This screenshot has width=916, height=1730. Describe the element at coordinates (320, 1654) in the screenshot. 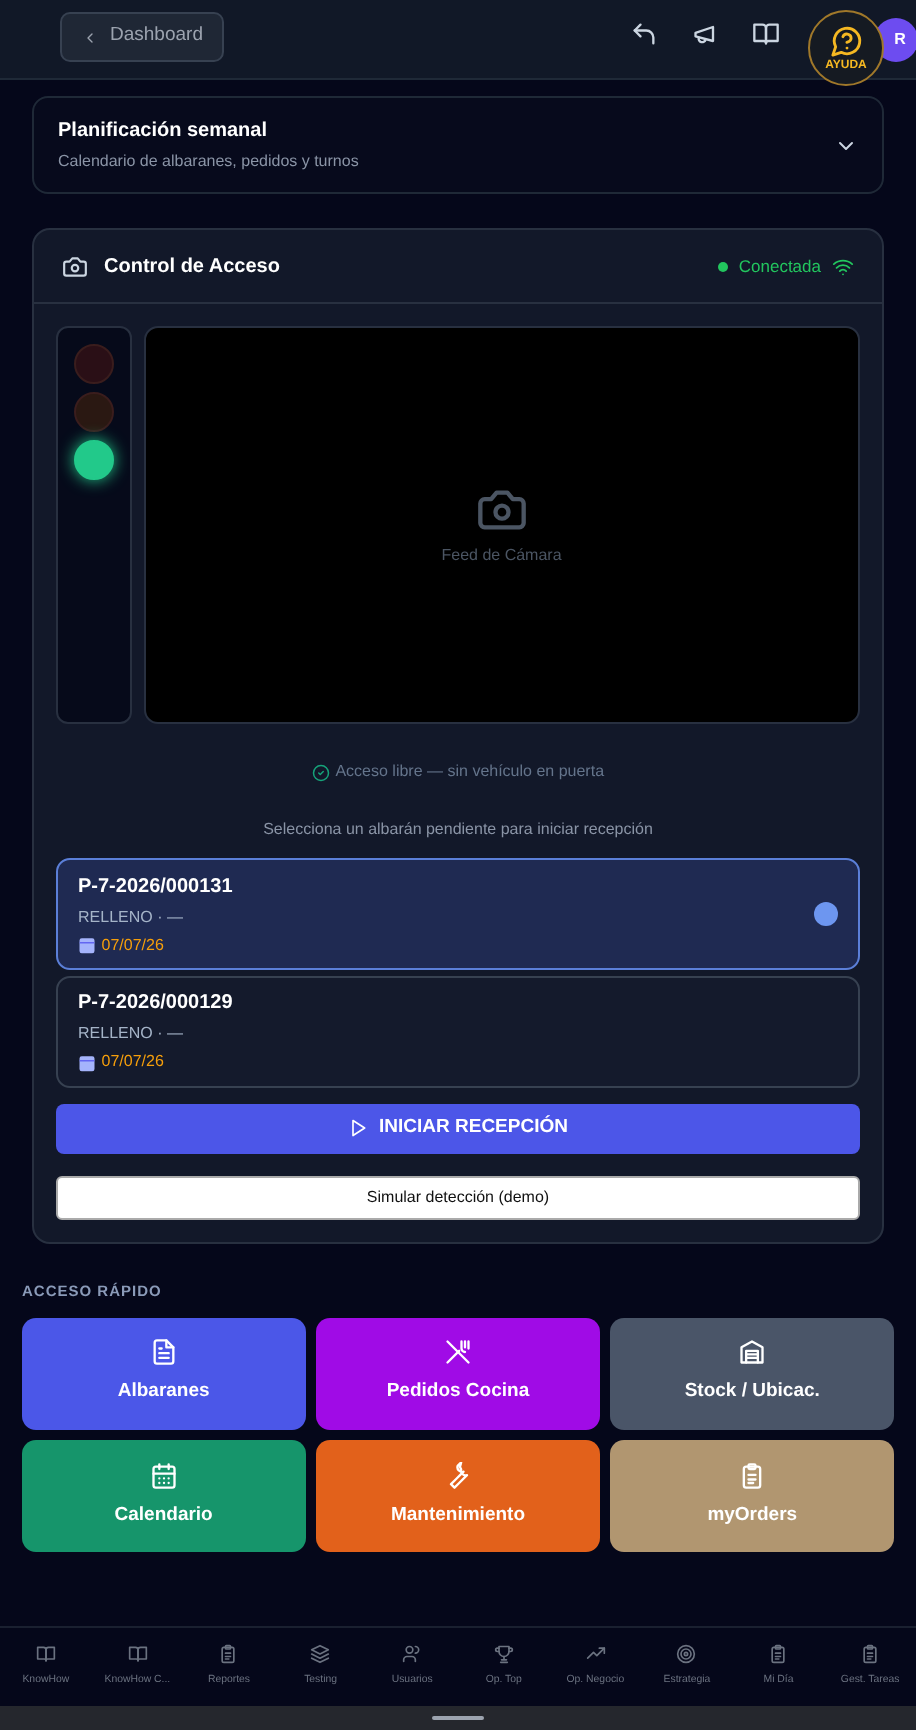

I see `layers-icon` at that location.